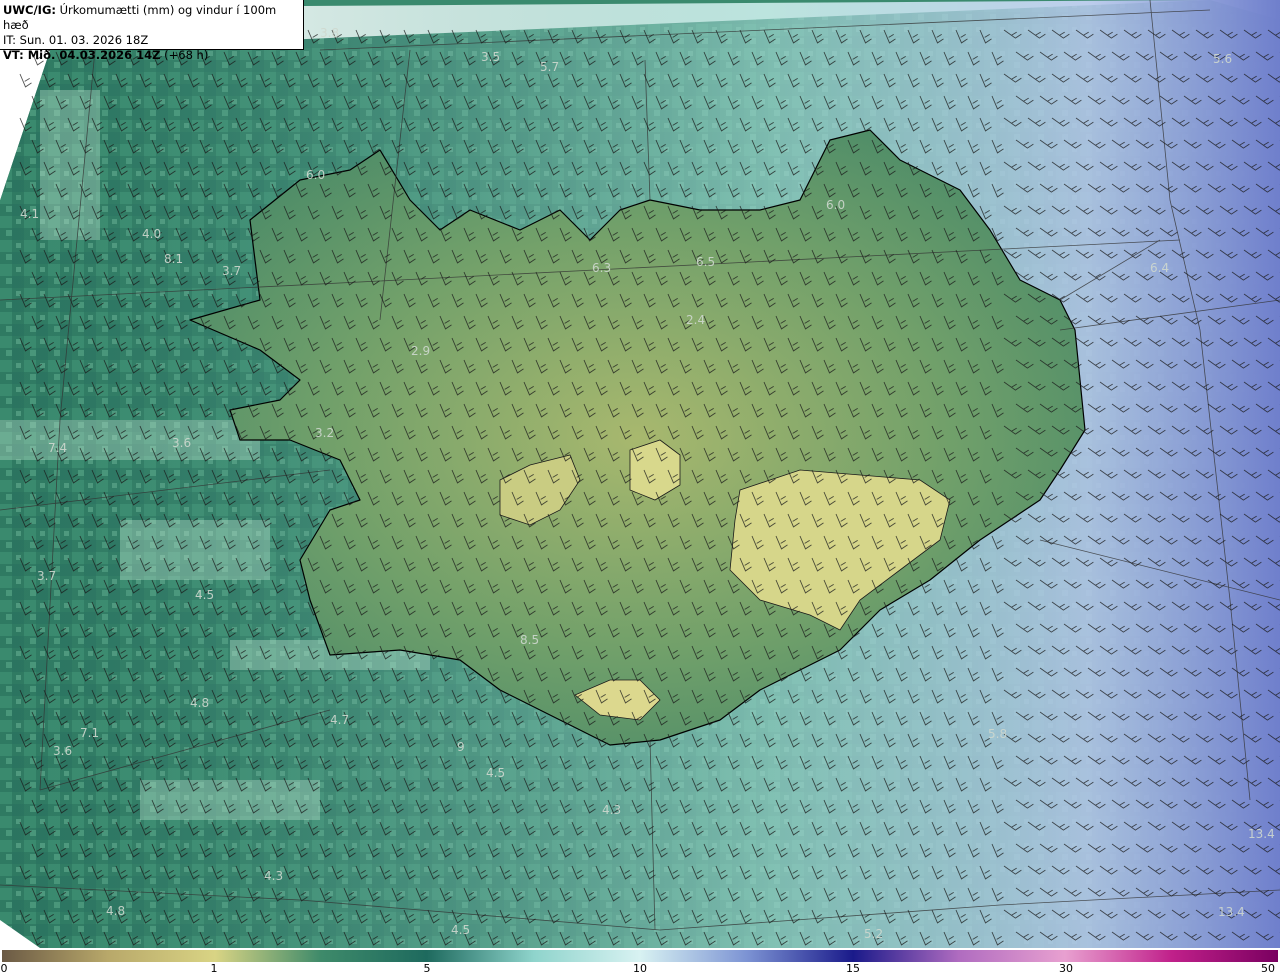  I want to click on colorbar-tick-label: 50, so click(1268, 968).